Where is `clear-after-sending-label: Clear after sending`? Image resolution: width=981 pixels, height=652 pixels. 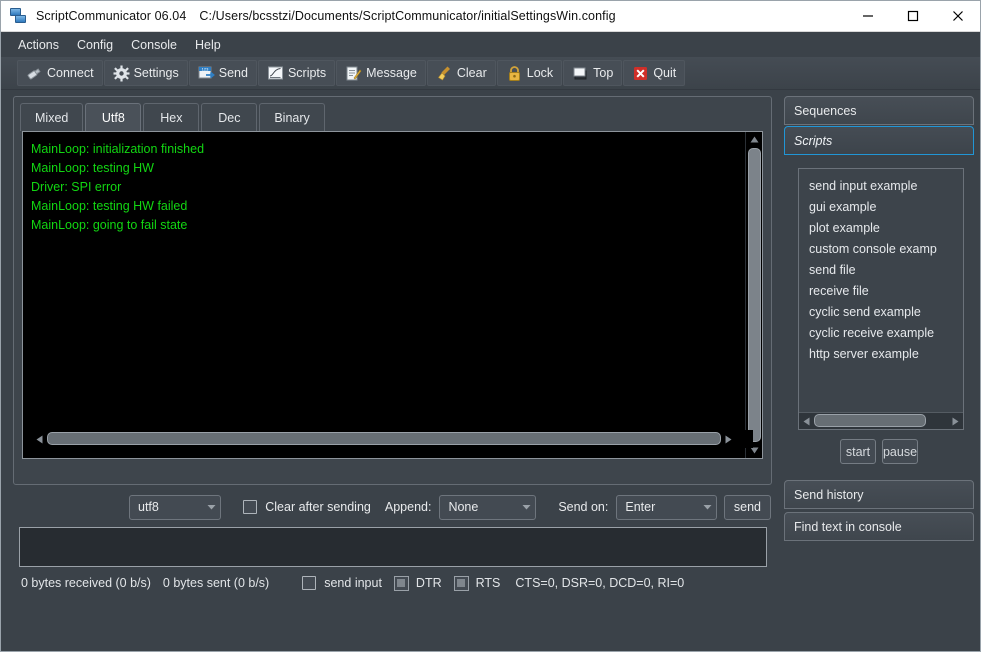
clear-after-sending-label: Clear after sending is located at coordinates (318, 507).